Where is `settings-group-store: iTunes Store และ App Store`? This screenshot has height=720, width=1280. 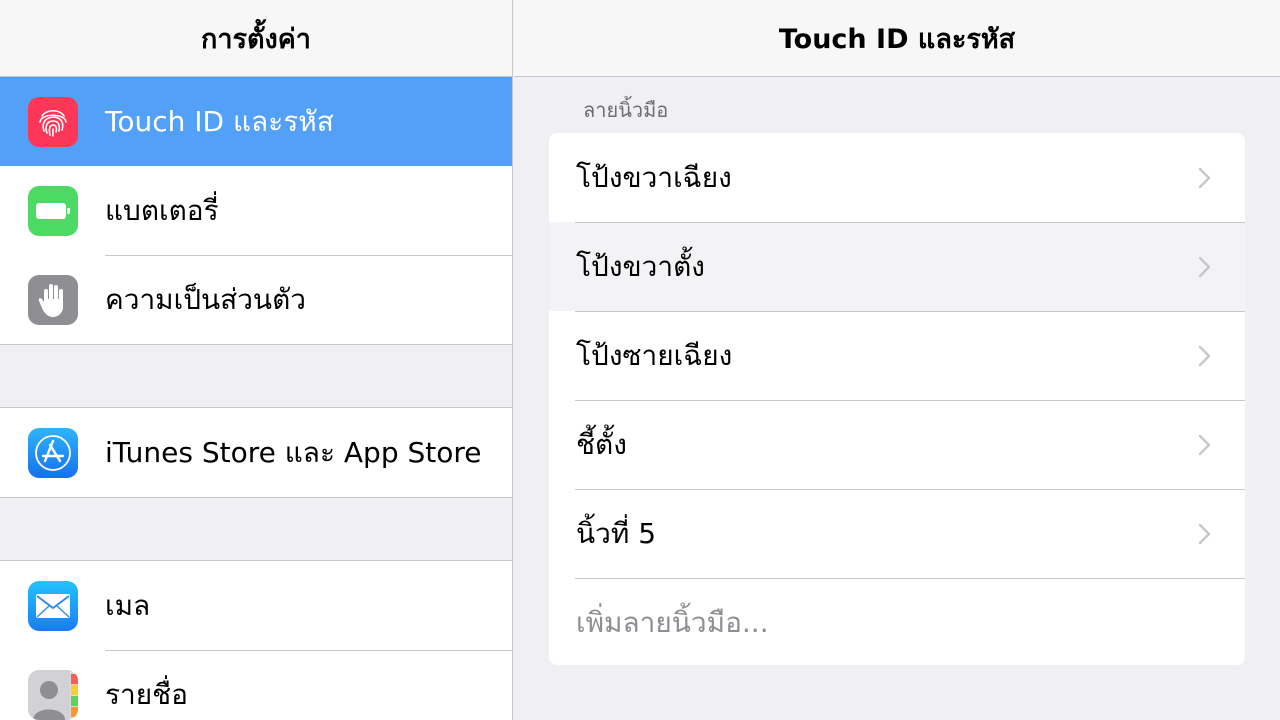 settings-group-store: iTunes Store และ App Store is located at coordinates (256, 452).